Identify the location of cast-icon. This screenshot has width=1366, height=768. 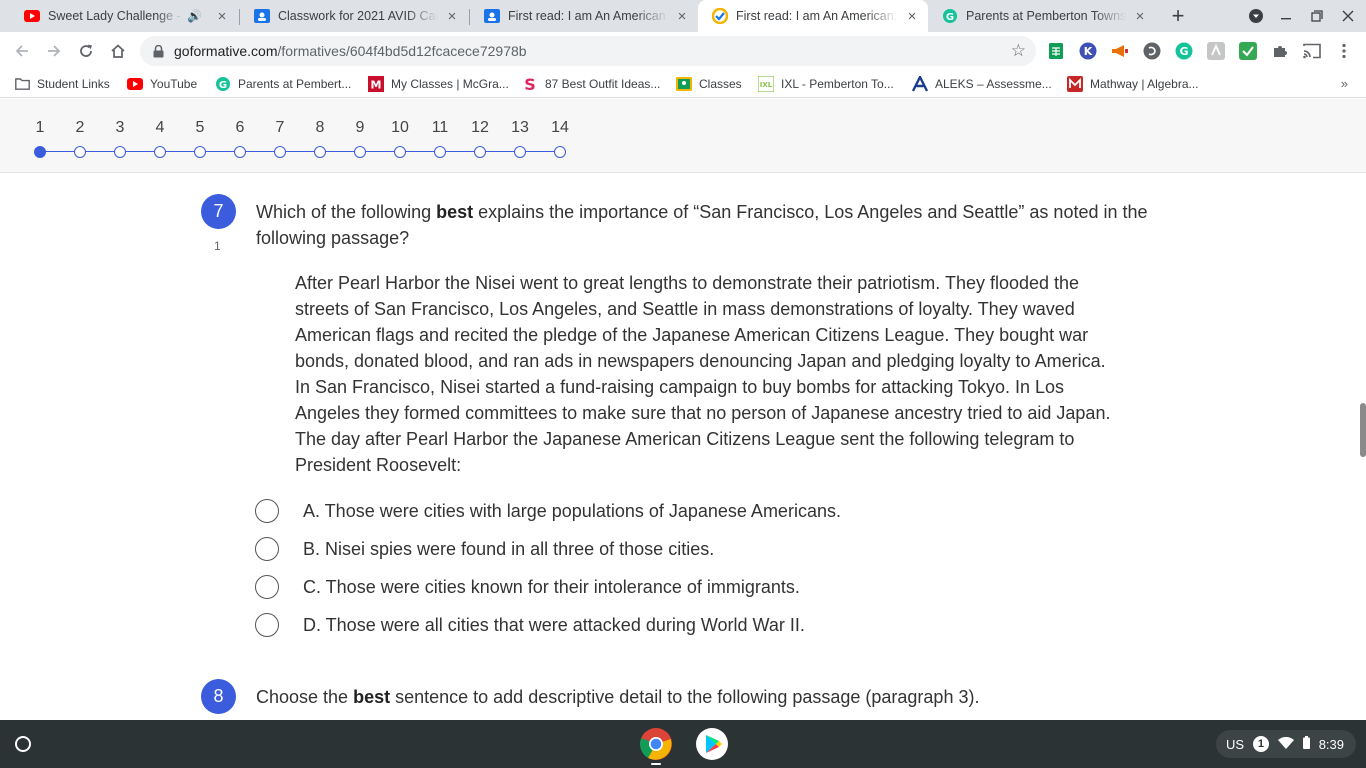
(1312, 51).